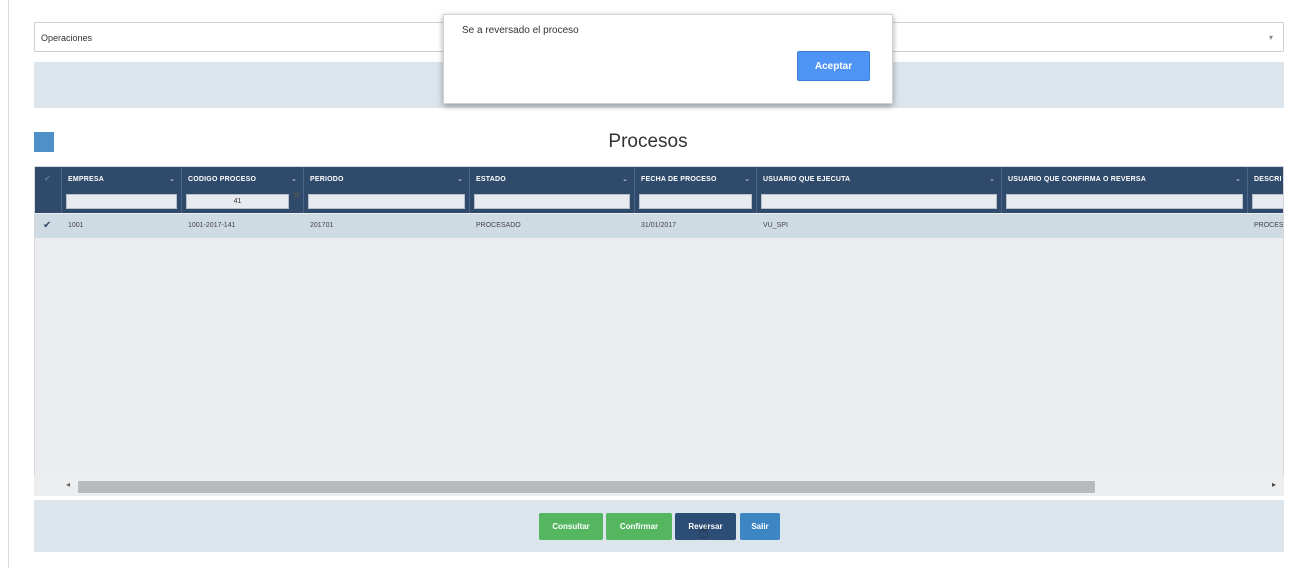  What do you see at coordinates (679, 179) in the screenshot?
I see `column-label: FECHA DE PROCESO` at bounding box center [679, 179].